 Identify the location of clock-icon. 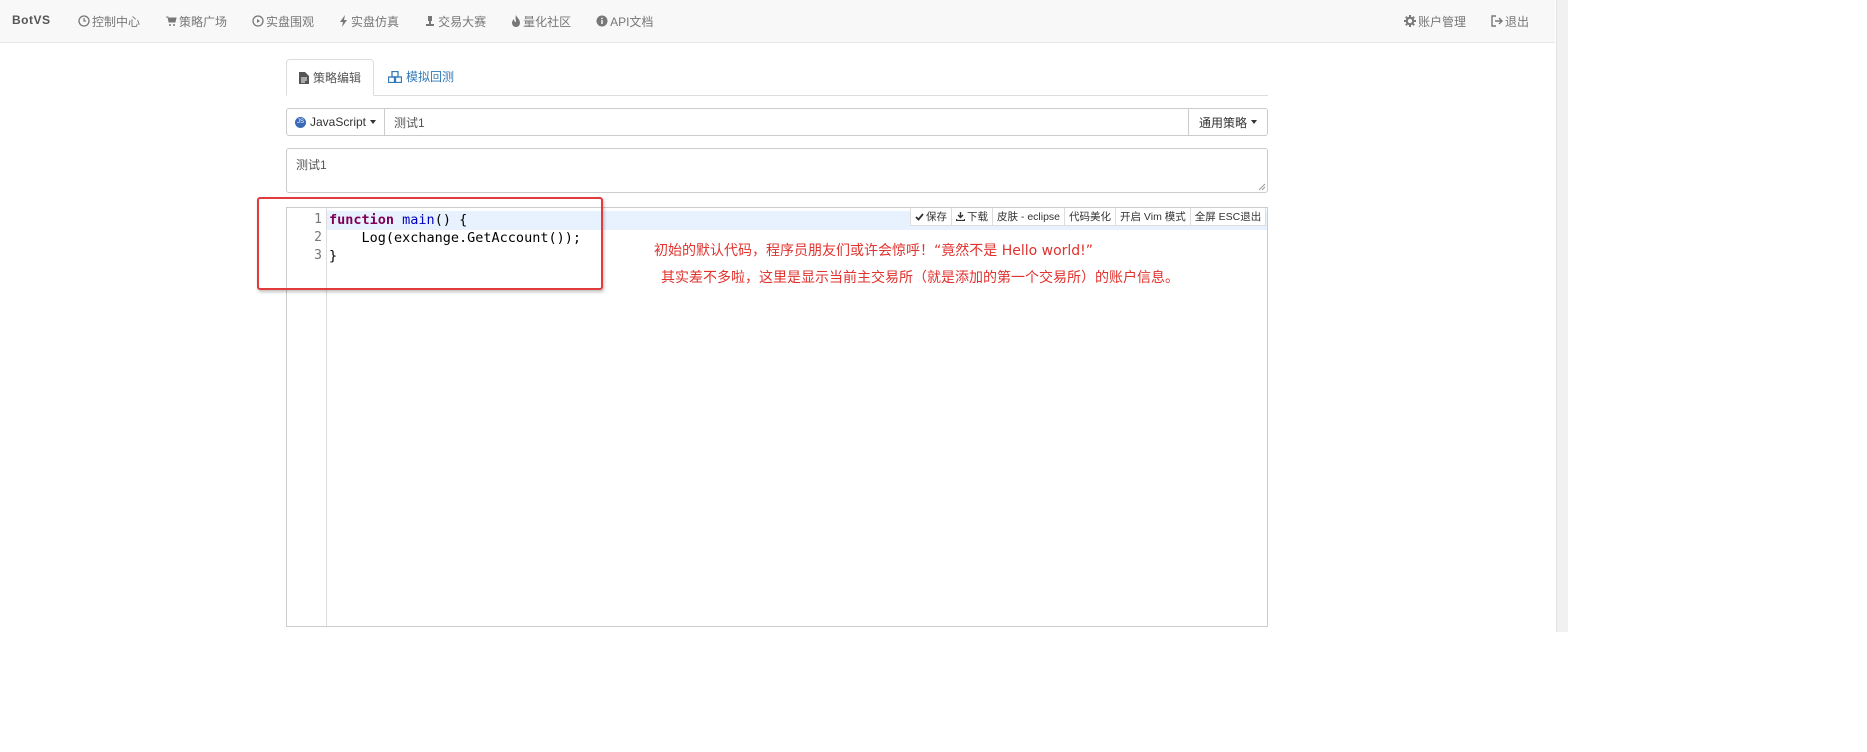
(84, 21).